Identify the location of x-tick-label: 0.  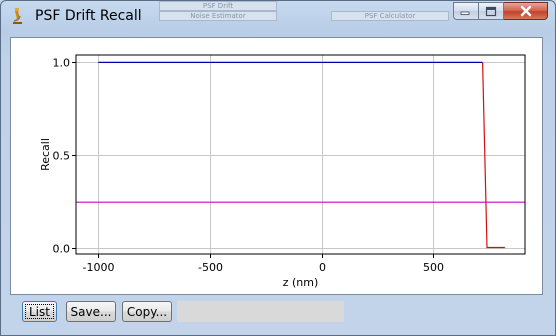
(322, 267).